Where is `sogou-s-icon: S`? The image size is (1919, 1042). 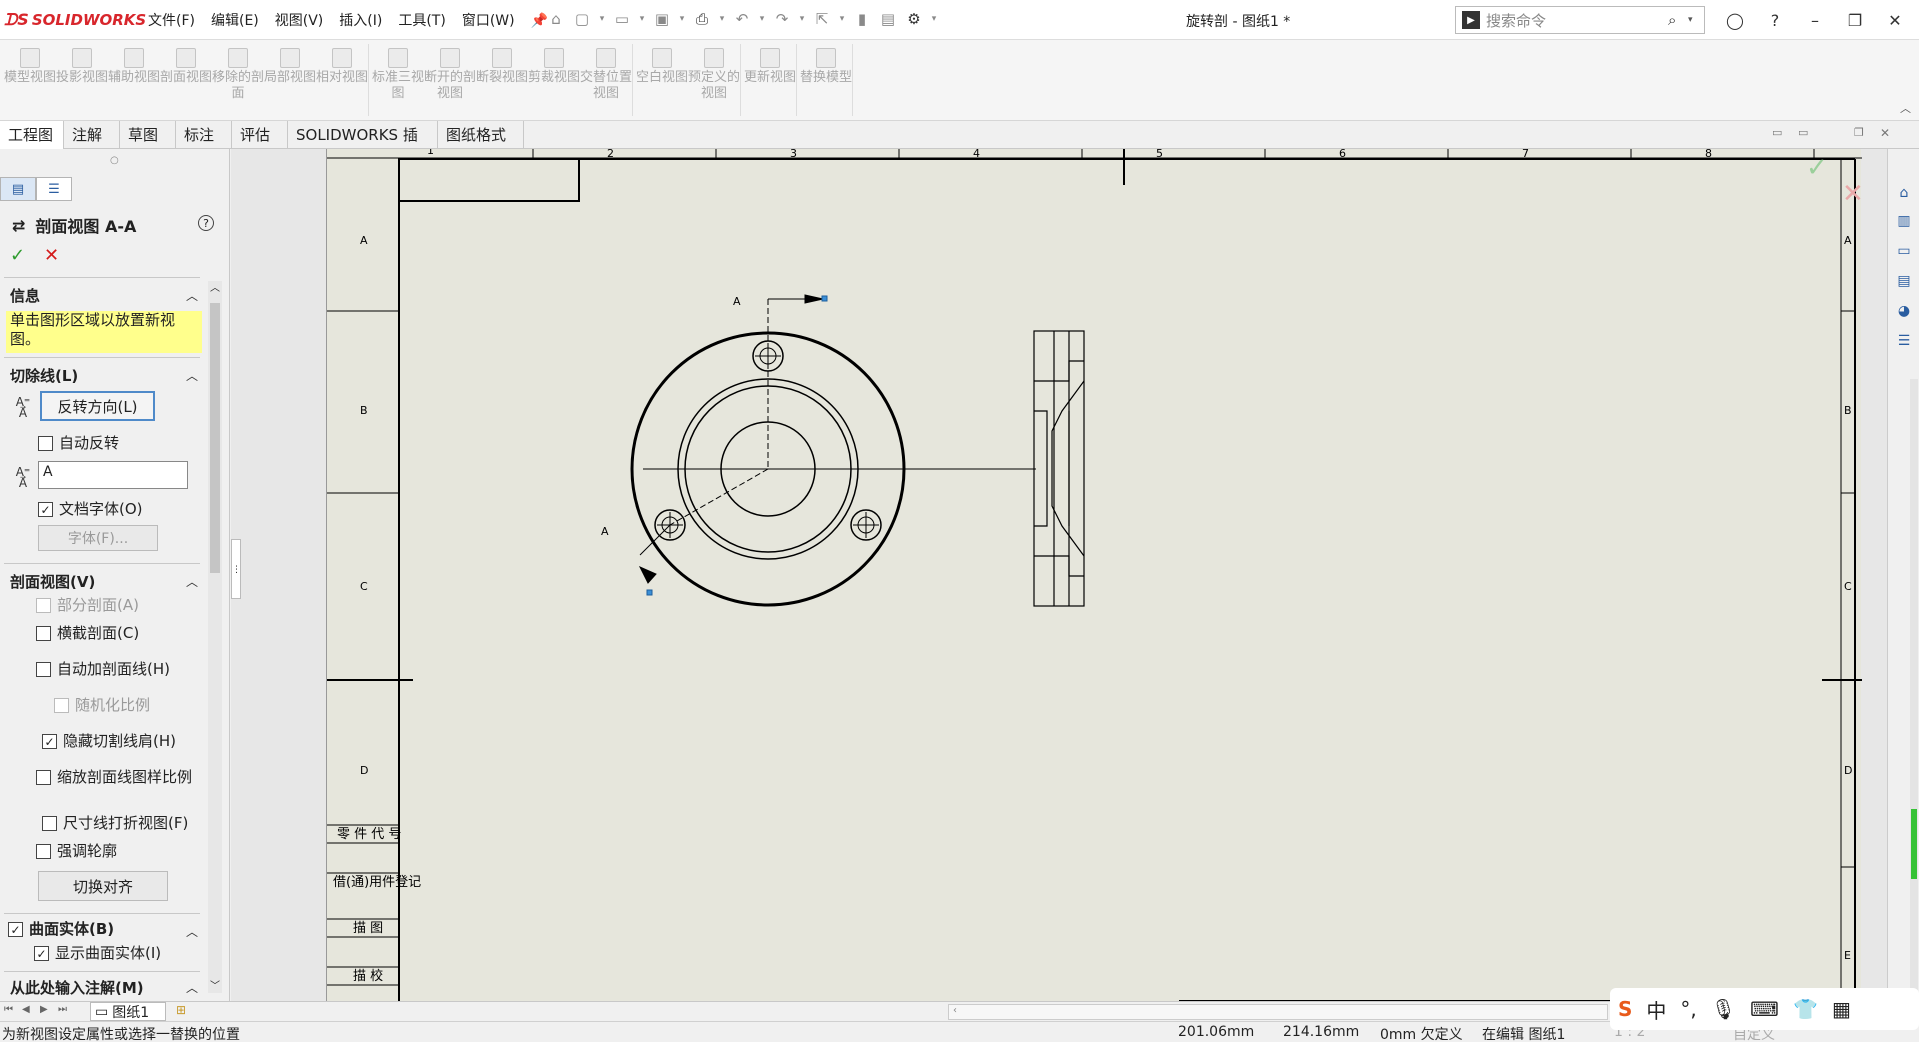
sogou-s-icon: S is located at coordinates (1625, 1009).